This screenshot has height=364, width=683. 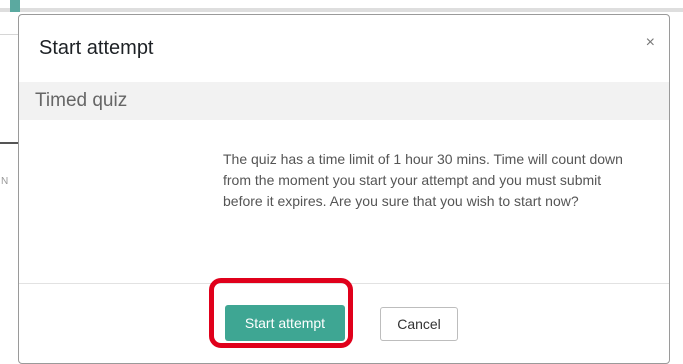 What do you see at coordinates (96, 48) in the screenshot?
I see `dialog-title: Start attempt` at bounding box center [96, 48].